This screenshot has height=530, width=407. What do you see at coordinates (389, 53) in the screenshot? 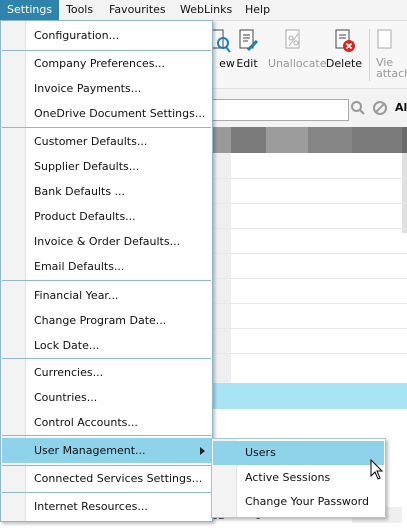
I see `view-attachments-button: Vie attach` at bounding box center [389, 53].